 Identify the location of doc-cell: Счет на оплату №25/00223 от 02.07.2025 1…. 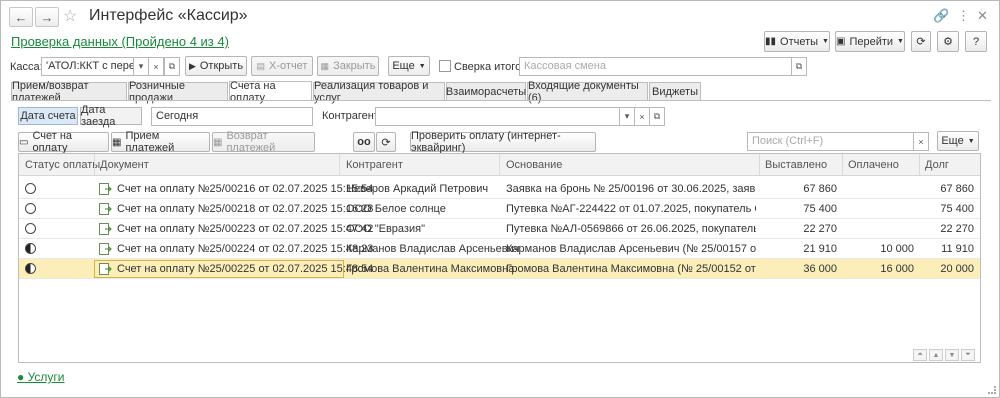
(245, 229).